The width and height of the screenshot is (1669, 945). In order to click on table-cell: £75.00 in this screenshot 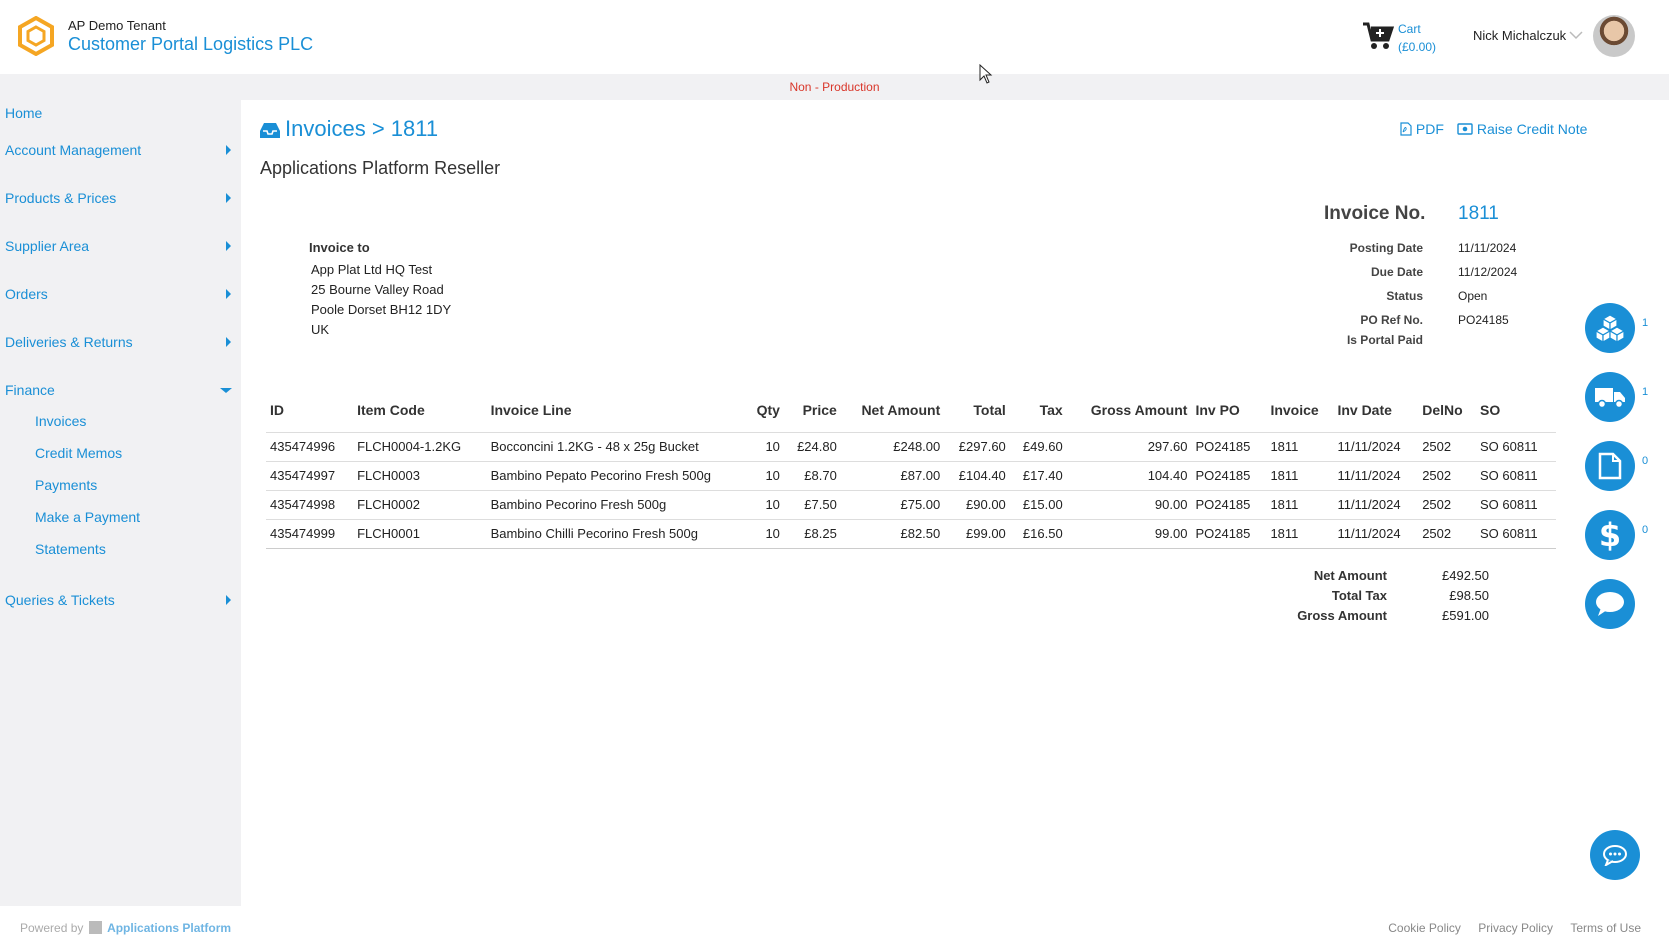, I will do `click(892, 504)`.